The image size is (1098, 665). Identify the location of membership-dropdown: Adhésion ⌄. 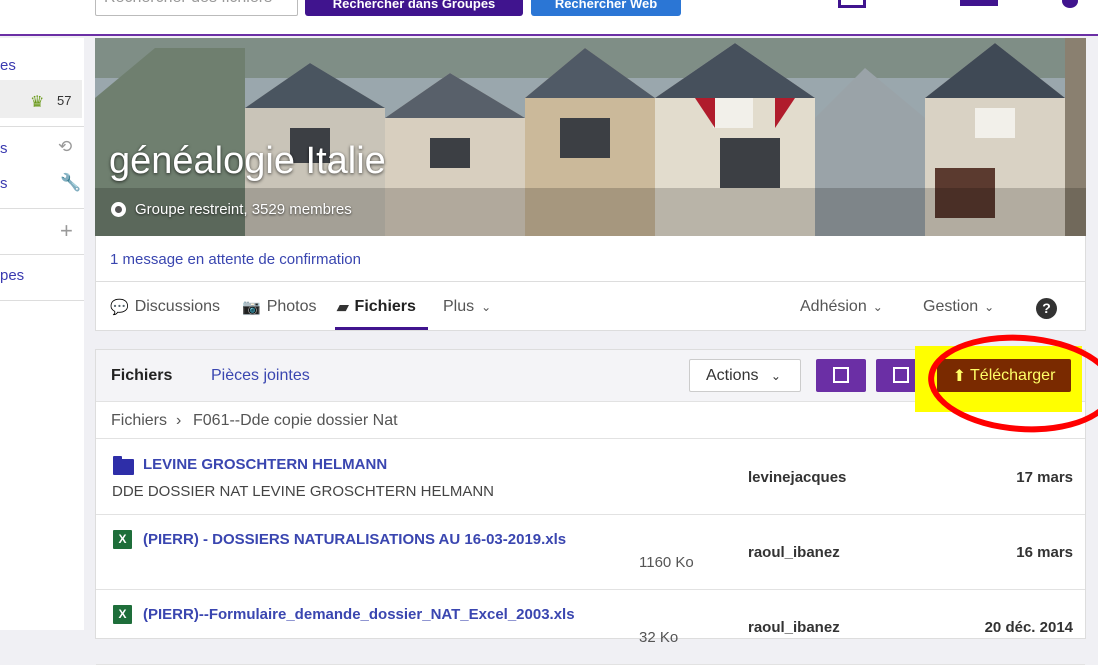
(841, 307).